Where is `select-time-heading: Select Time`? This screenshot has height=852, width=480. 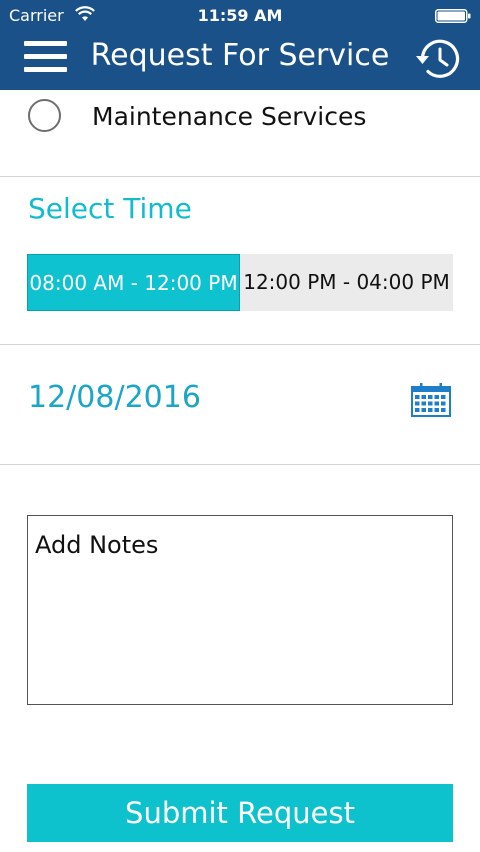
select-time-heading: Select Time is located at coordinates (110, 208).